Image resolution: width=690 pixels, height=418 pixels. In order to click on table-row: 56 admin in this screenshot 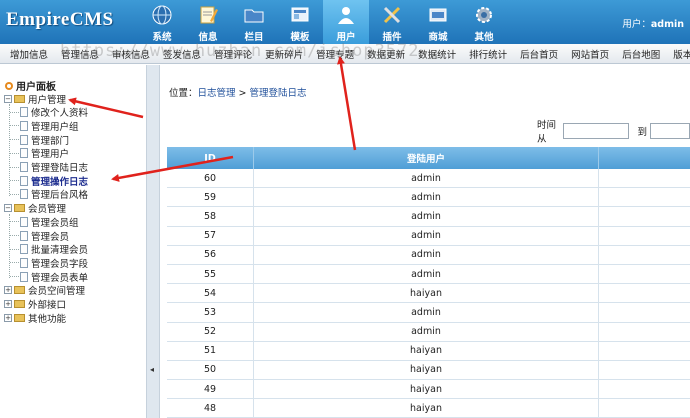, I will do `click(428, 255)`.